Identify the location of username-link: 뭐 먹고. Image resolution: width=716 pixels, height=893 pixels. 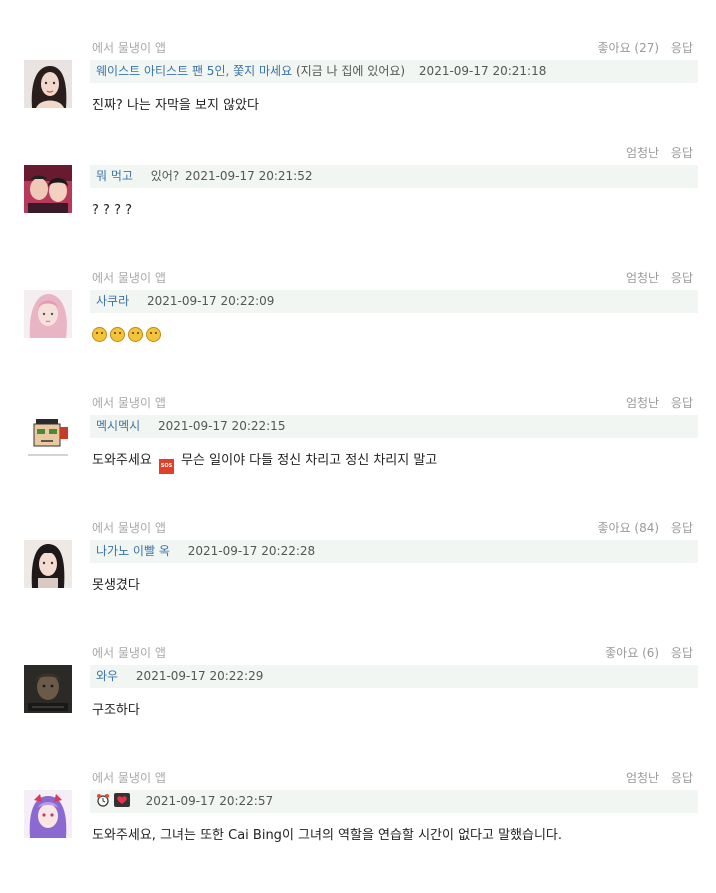
(114, 176).